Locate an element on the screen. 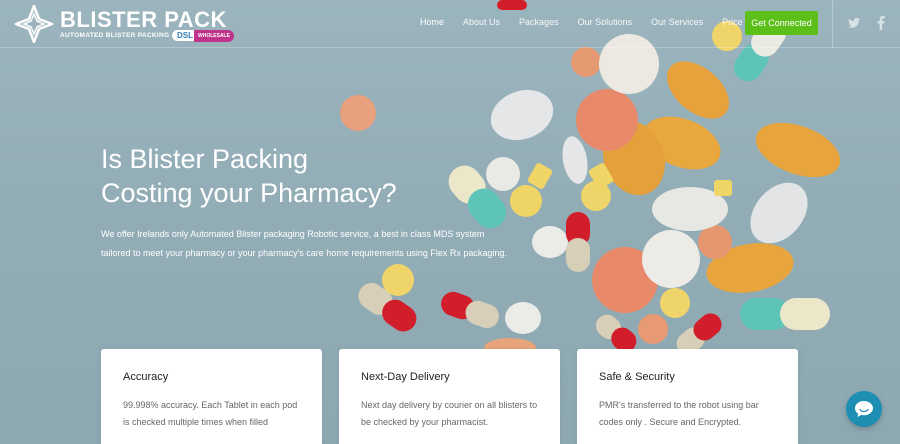  feature-card-title: Accuracy is located at coordinates (146, 377).